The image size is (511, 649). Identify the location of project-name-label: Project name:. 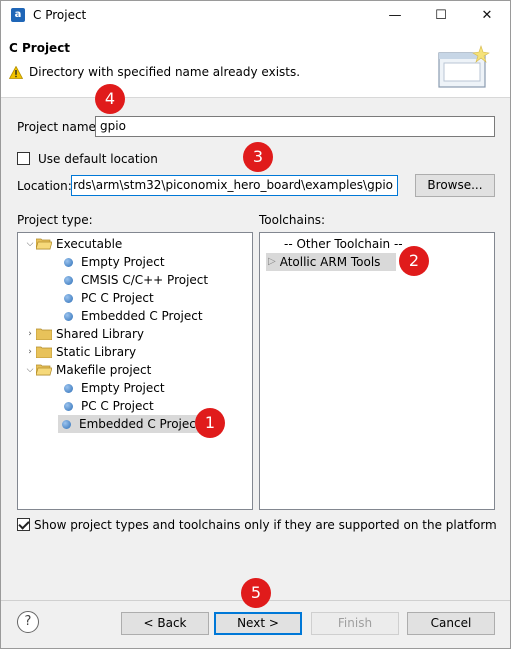
(58, 127).